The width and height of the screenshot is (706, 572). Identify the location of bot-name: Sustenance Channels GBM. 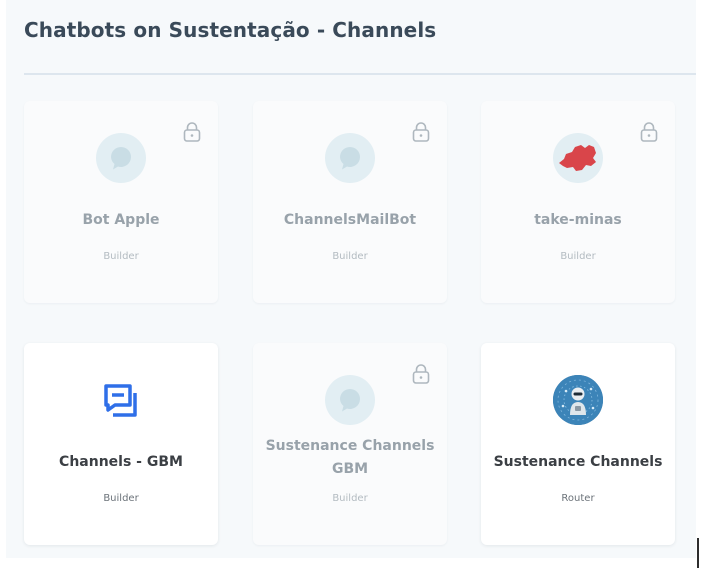
(350, 457).